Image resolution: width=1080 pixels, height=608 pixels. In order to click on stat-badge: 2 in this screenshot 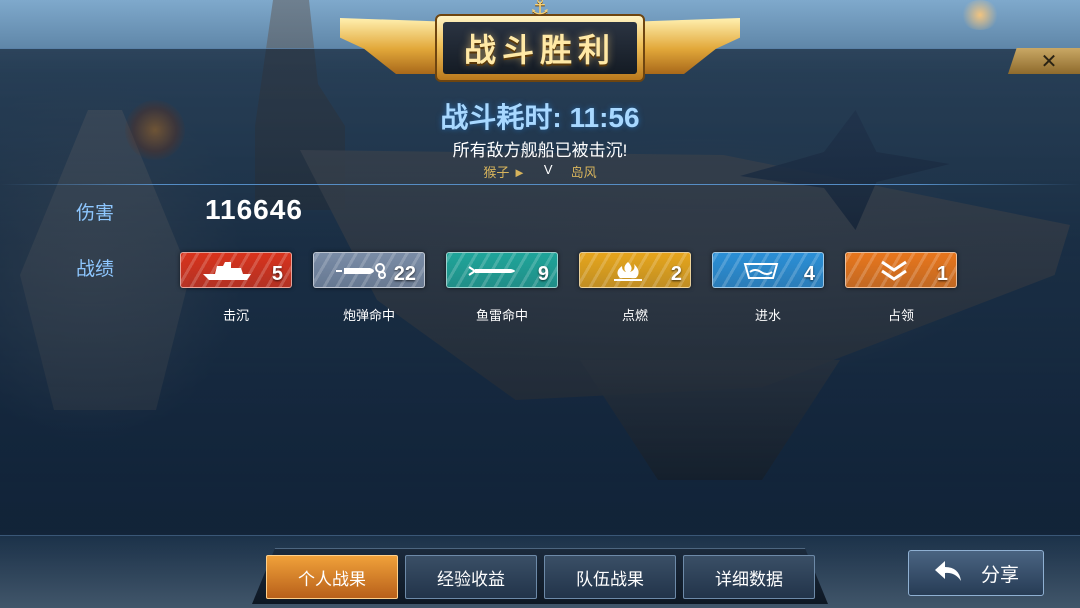, I will do `click(635, 270)`.